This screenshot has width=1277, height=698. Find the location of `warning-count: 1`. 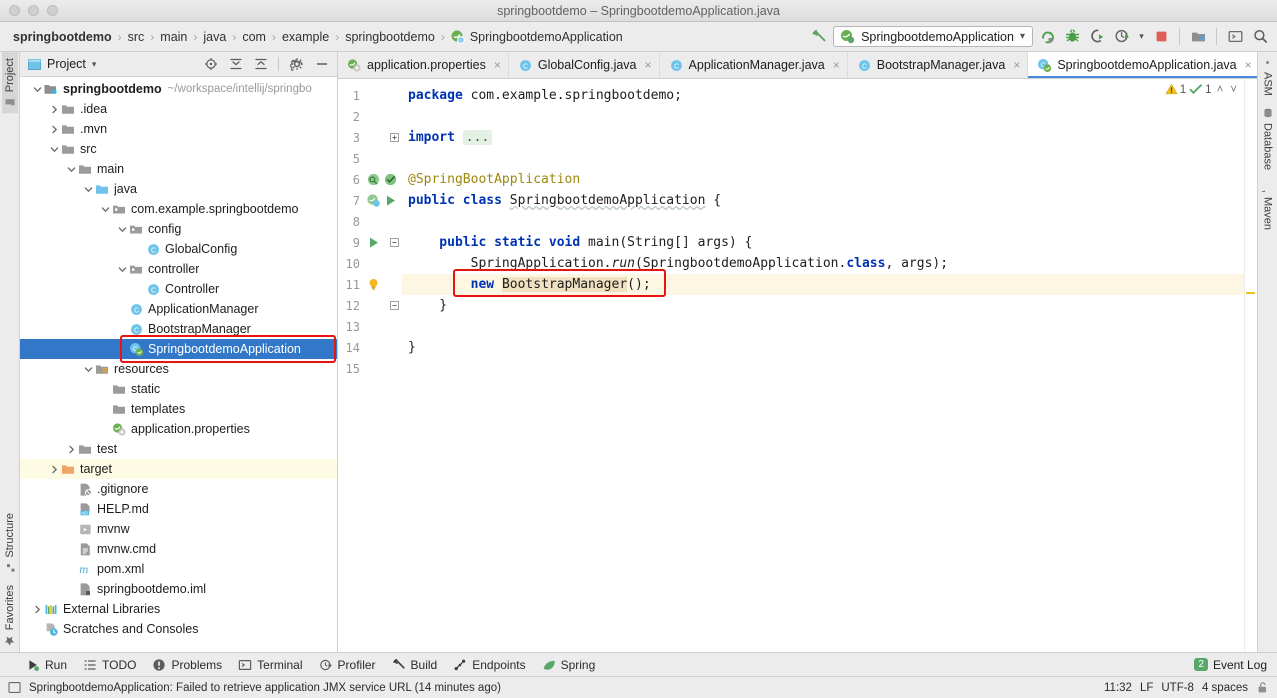

warning-count: 1 is located at coordinates (1175, 89).